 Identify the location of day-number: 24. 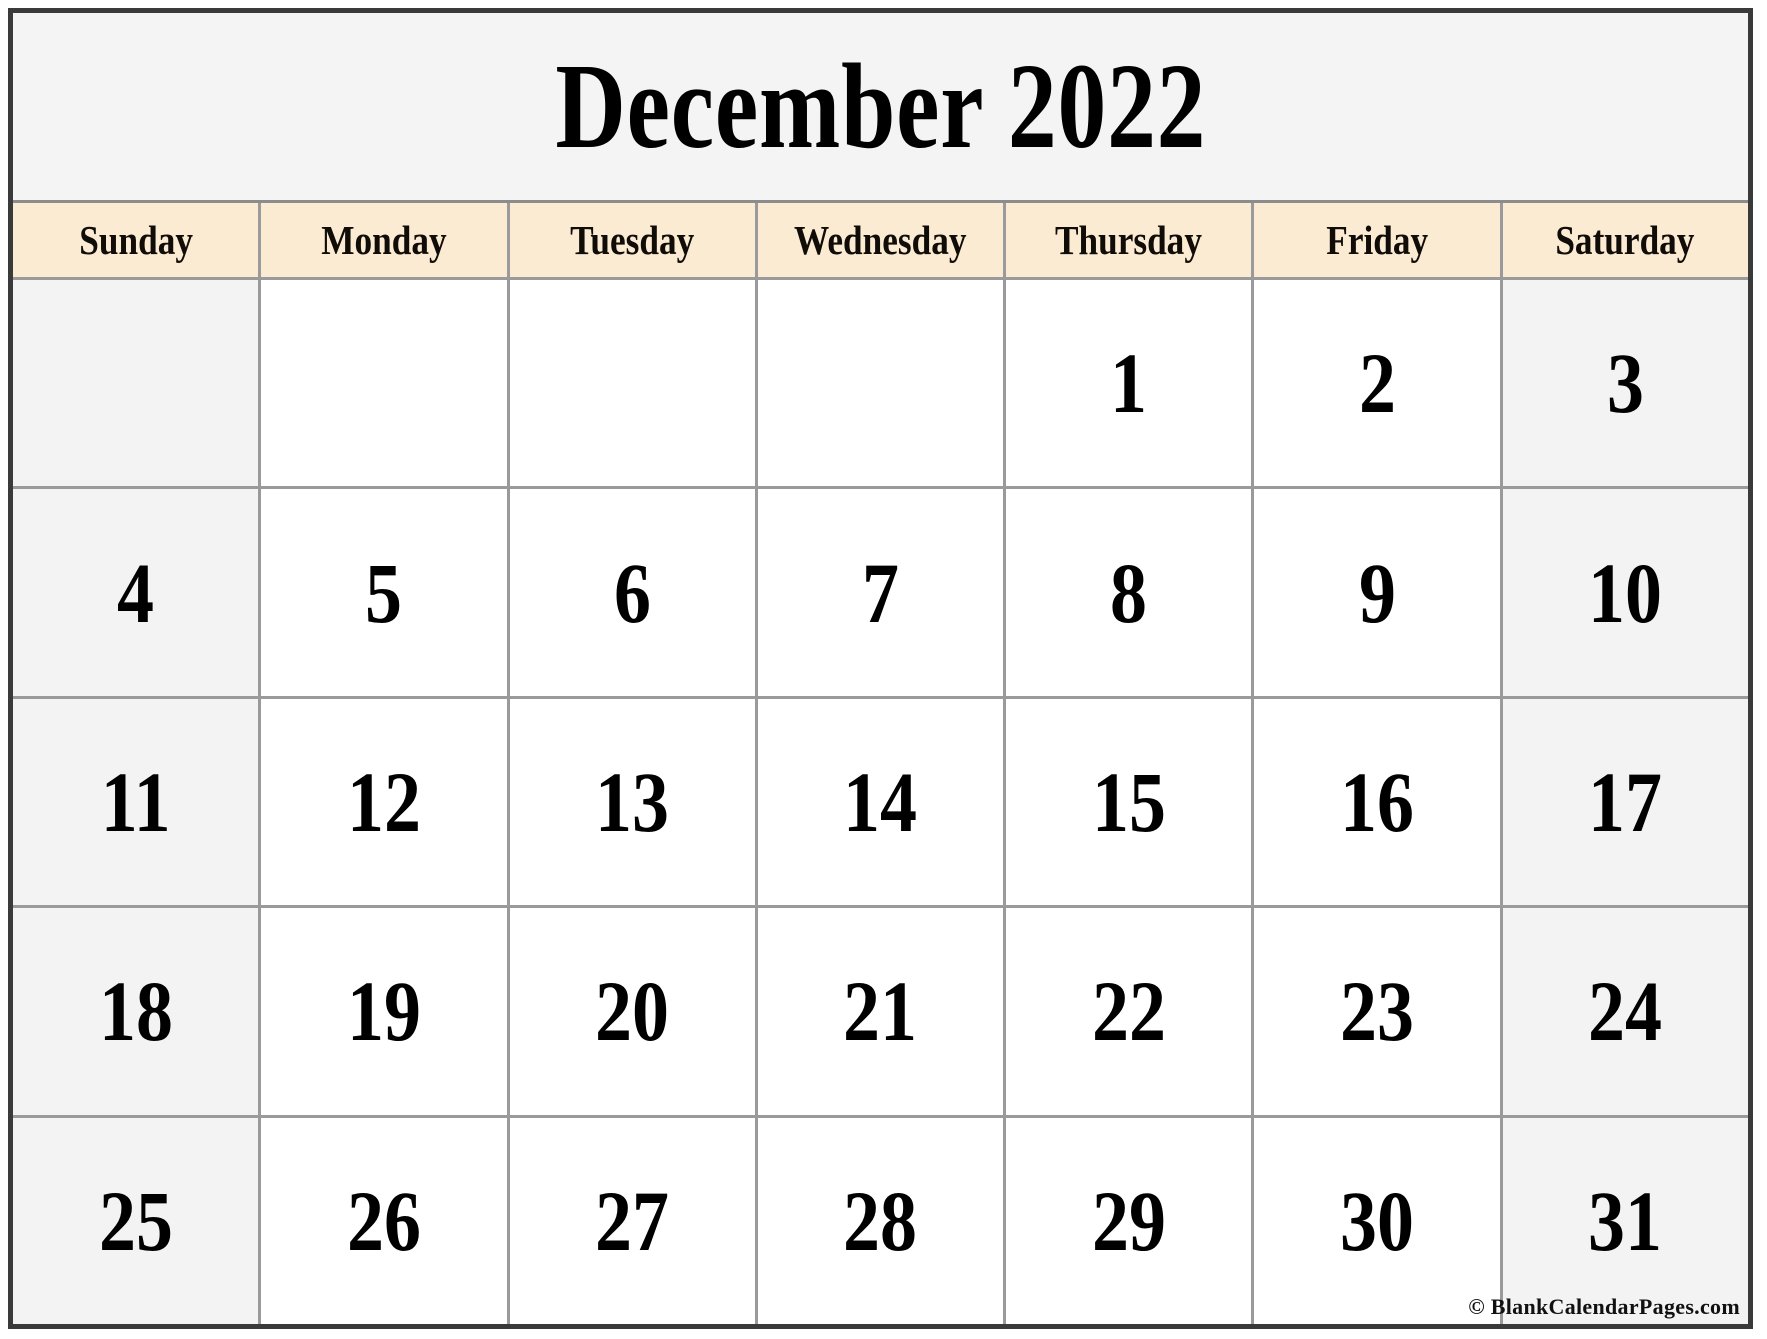
(1625, 1011).